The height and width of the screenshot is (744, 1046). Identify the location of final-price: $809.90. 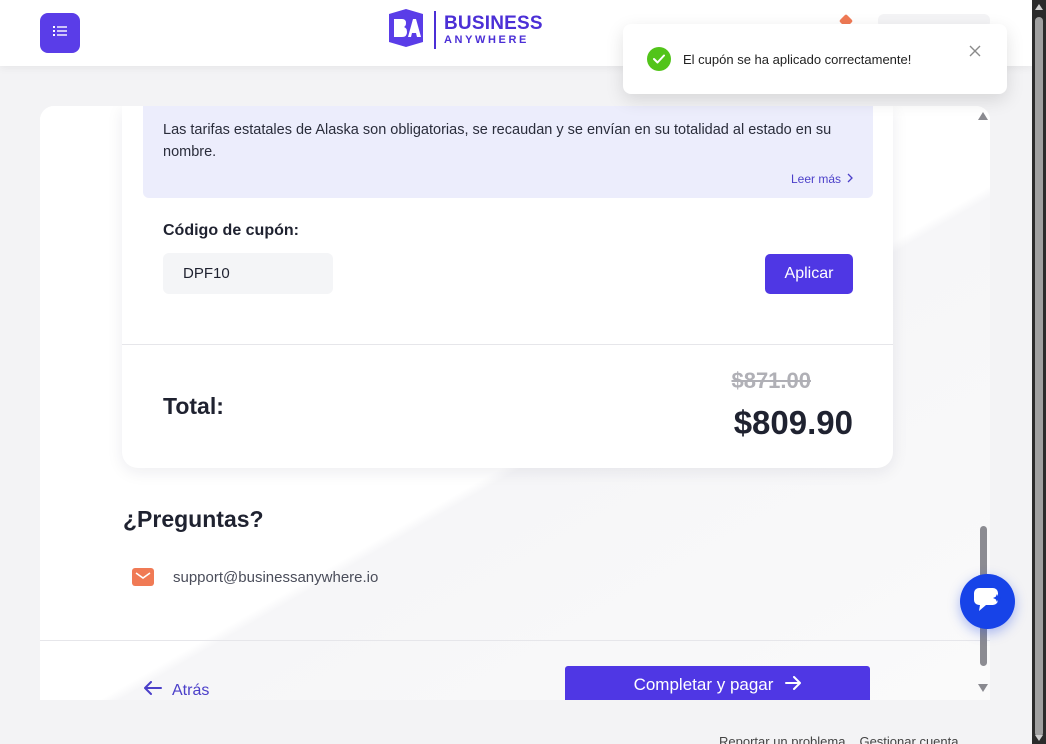
(793, 422).